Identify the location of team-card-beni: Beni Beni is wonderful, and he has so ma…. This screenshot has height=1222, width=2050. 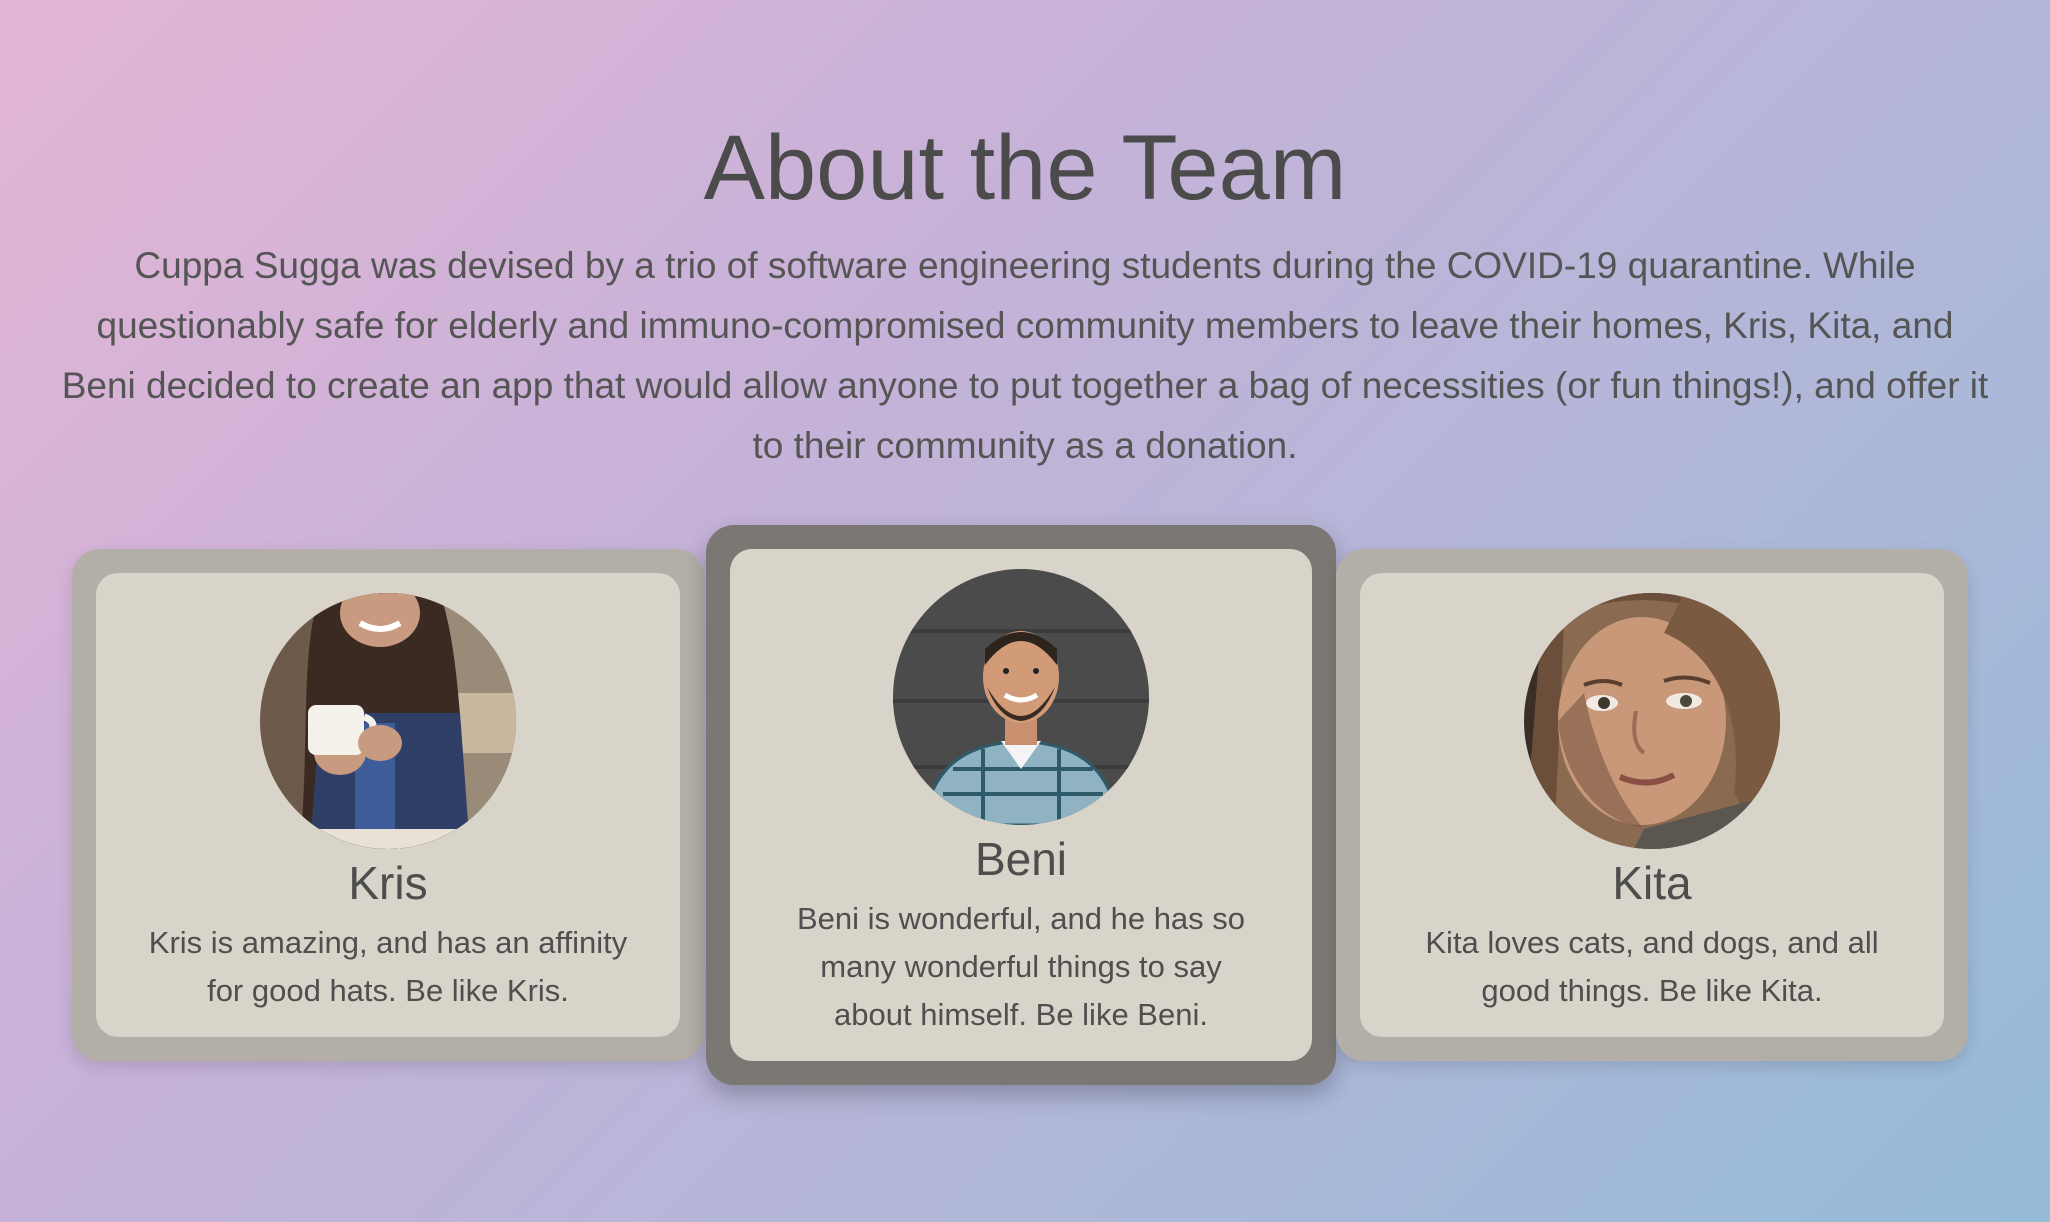
(1021, 805).